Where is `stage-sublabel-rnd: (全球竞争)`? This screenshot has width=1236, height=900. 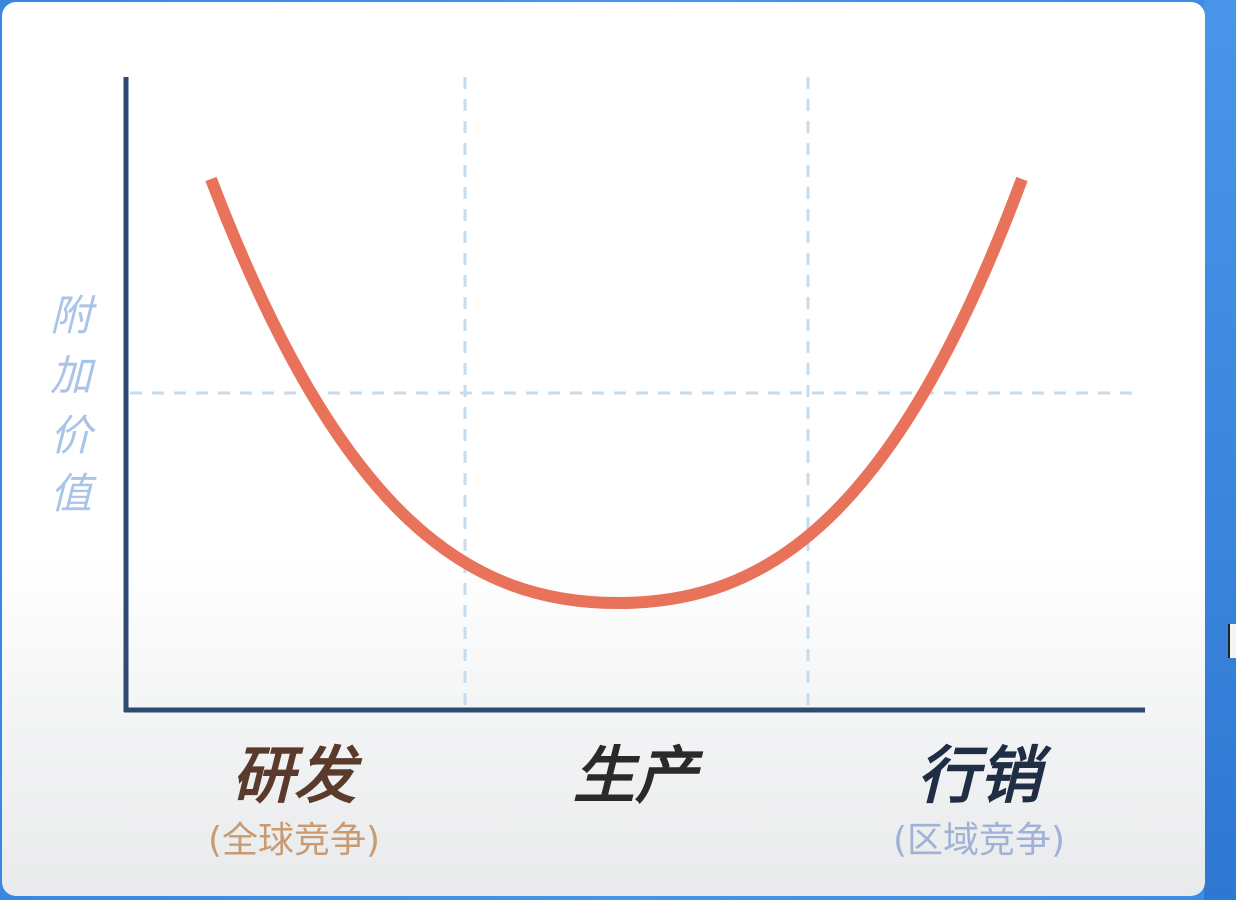 stage-sublabel-rnd: (全球竞争) is located at coordinates (294, 840).